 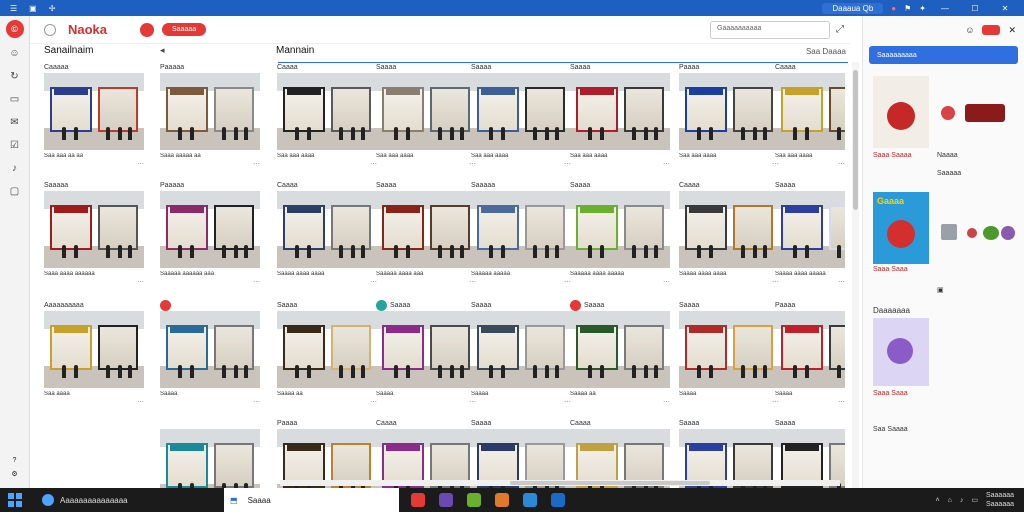 I want to click on edge-app-icon, so click(x=558, y=500).